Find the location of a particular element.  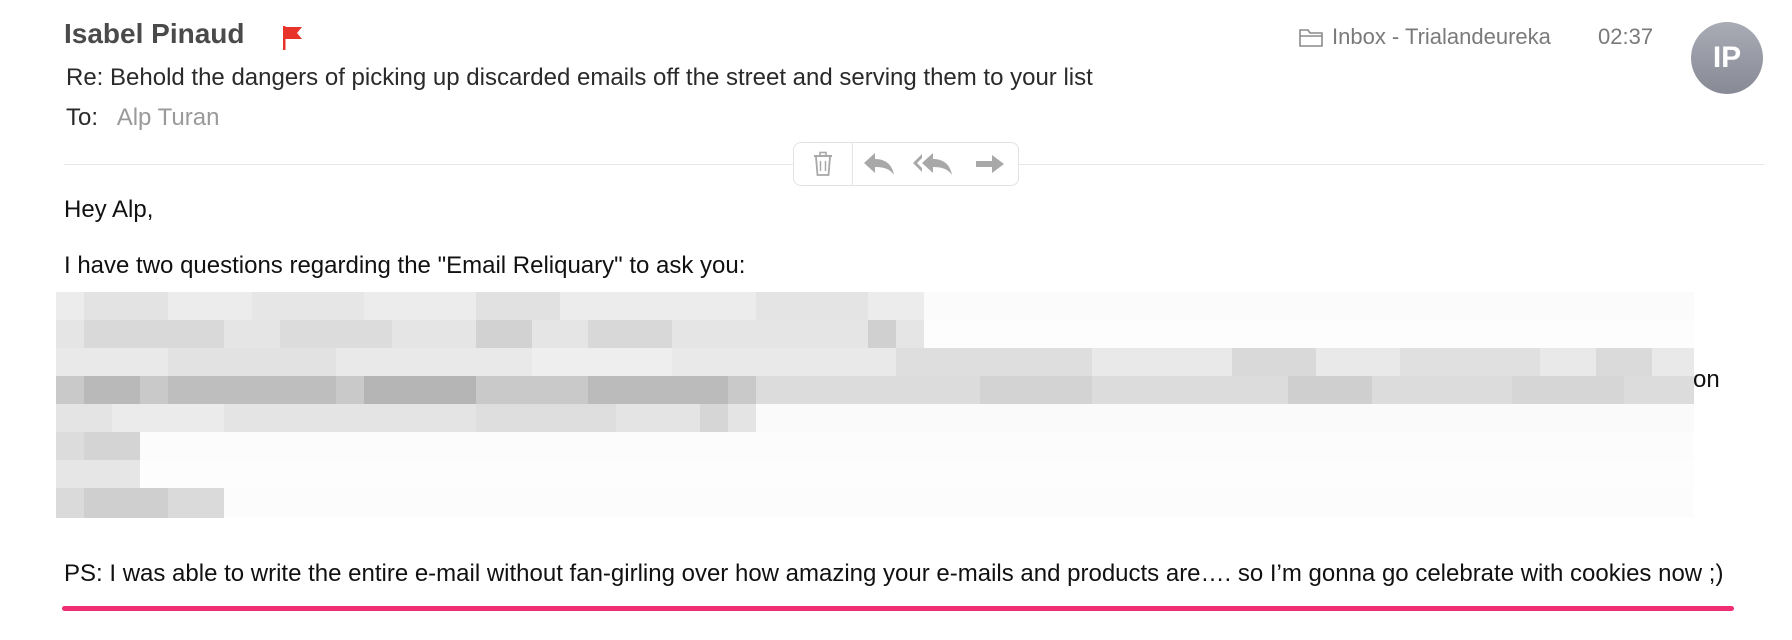

avatar-initials: IP is located at coordinates (1727, 57).